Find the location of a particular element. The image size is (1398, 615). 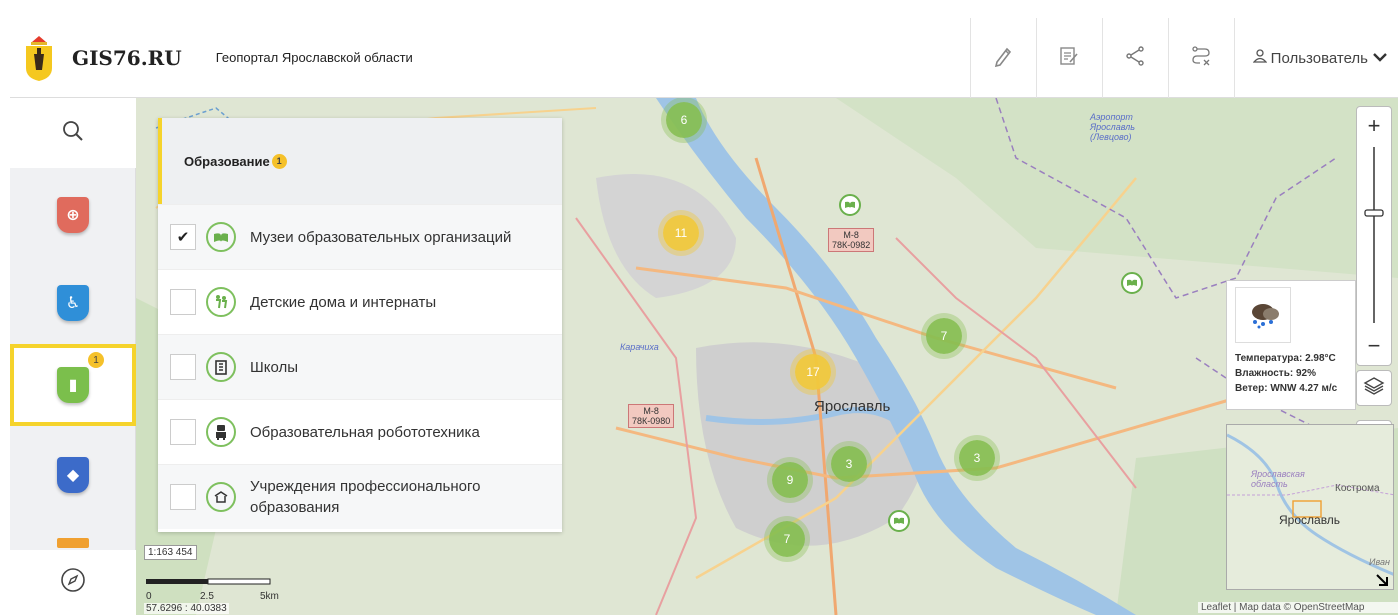

share-button is located at coordinates (1134, 58).